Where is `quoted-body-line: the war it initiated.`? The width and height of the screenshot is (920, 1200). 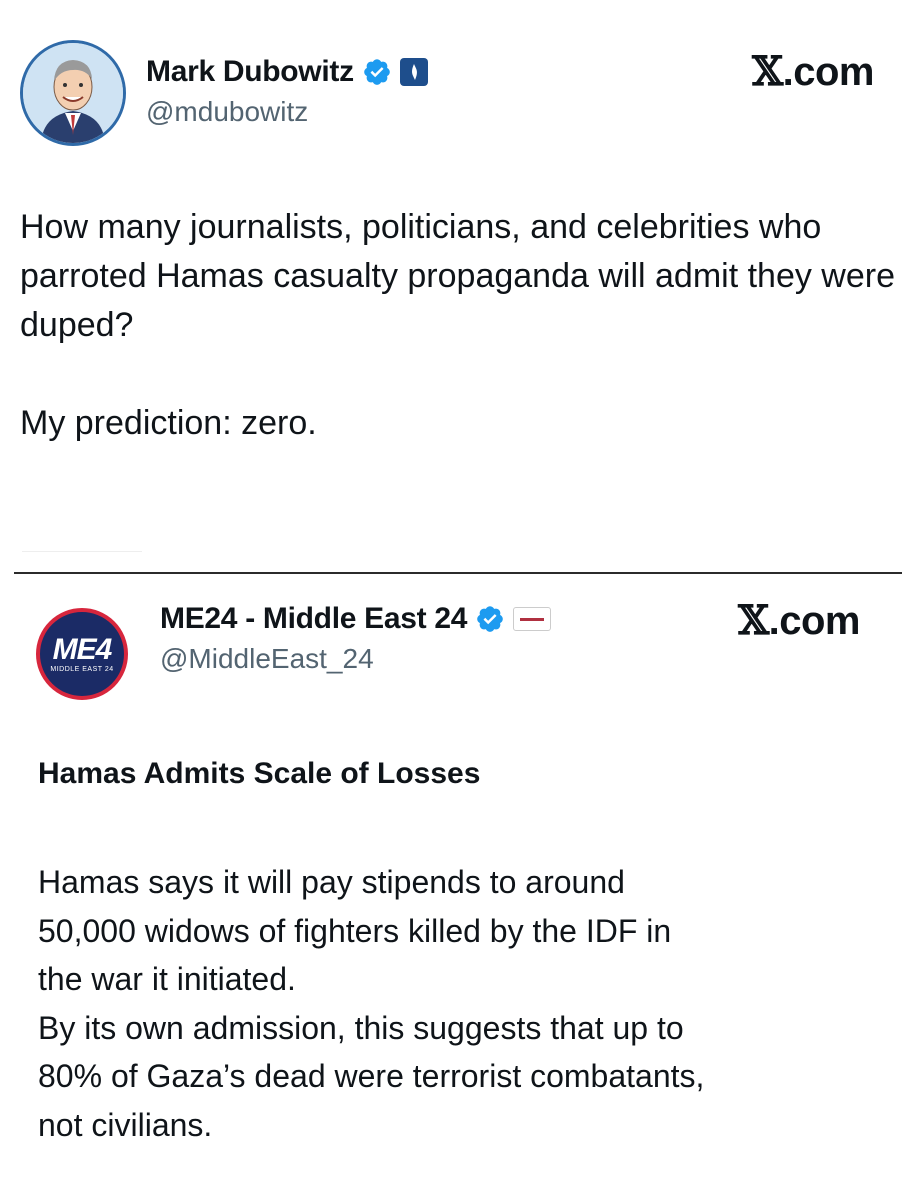
quoted-body-line: the war it initiated. is located at coordinates (167, 979).